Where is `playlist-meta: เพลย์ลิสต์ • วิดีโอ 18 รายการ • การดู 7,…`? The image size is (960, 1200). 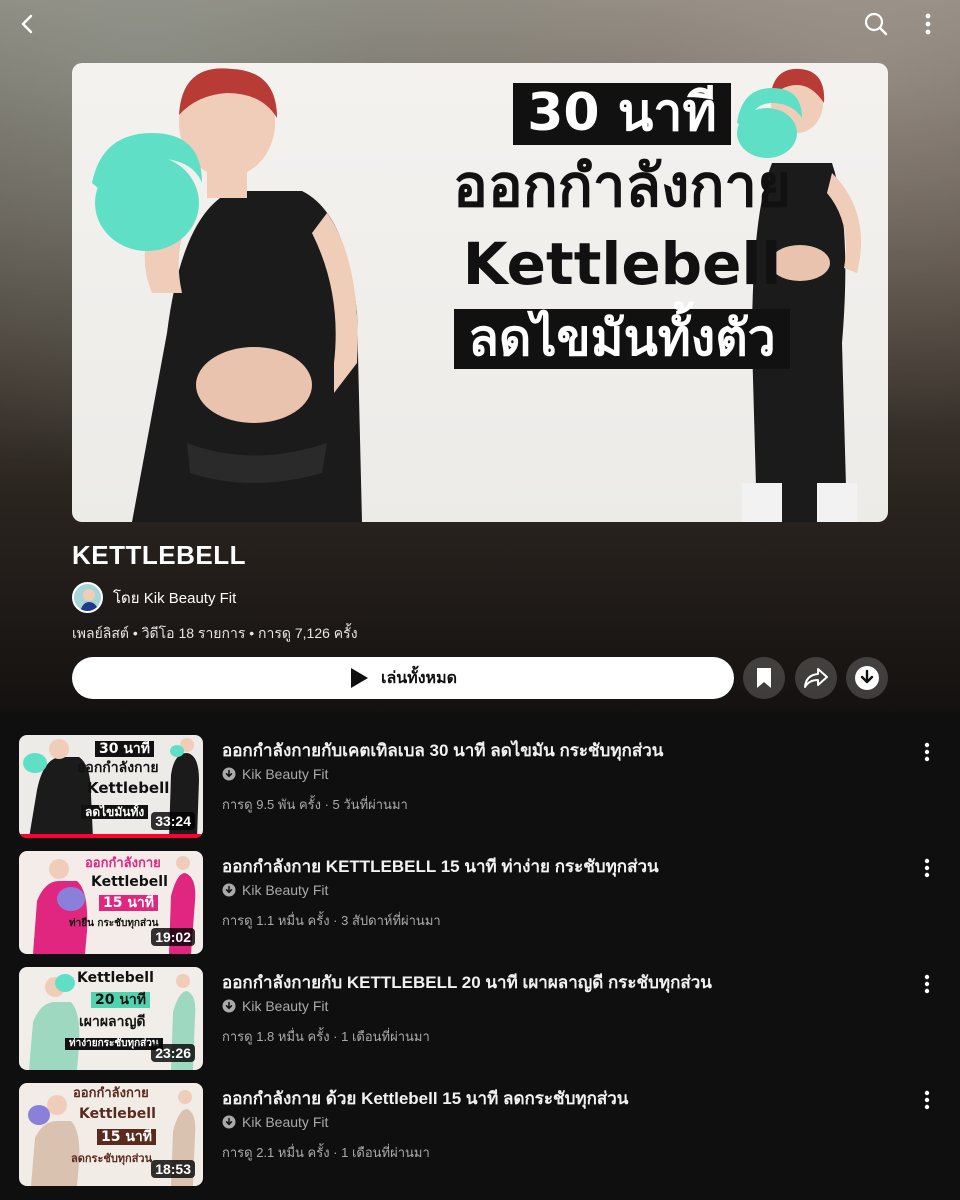
playlist-meta: เพลย์ลิสต์ • วิดีโอ 18 รายการ • การดู 7,… is located at coordinates (215, 633).